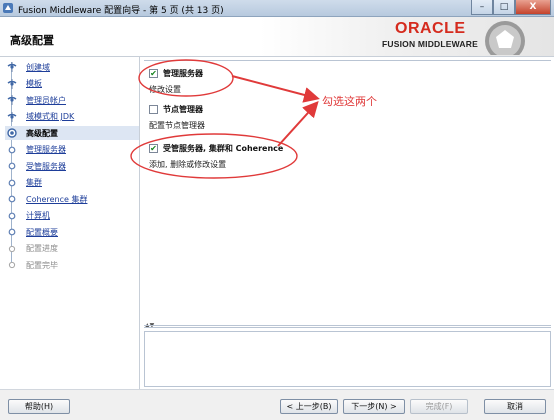  I want to click on nav-item: 高级配置, so click(72, 133).